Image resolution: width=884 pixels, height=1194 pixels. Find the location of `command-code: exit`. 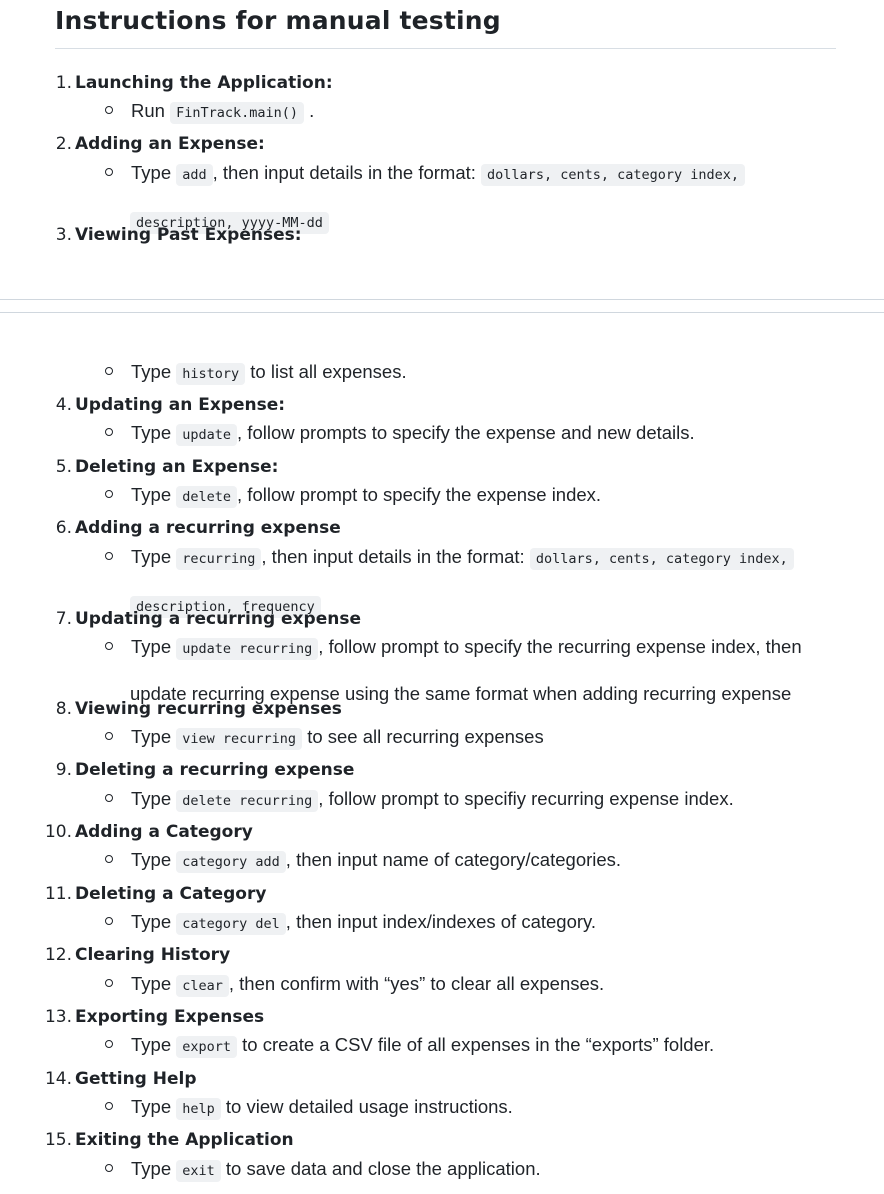

command-code: exit is located at coordinates (198, 1171).